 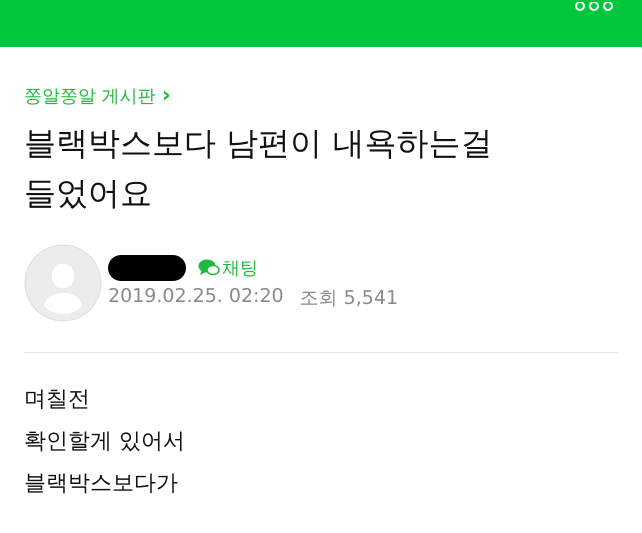 What do you see at coordinates (594, 8) in the screenshot?
I see `more-icon` at bounding box center [594, 8].